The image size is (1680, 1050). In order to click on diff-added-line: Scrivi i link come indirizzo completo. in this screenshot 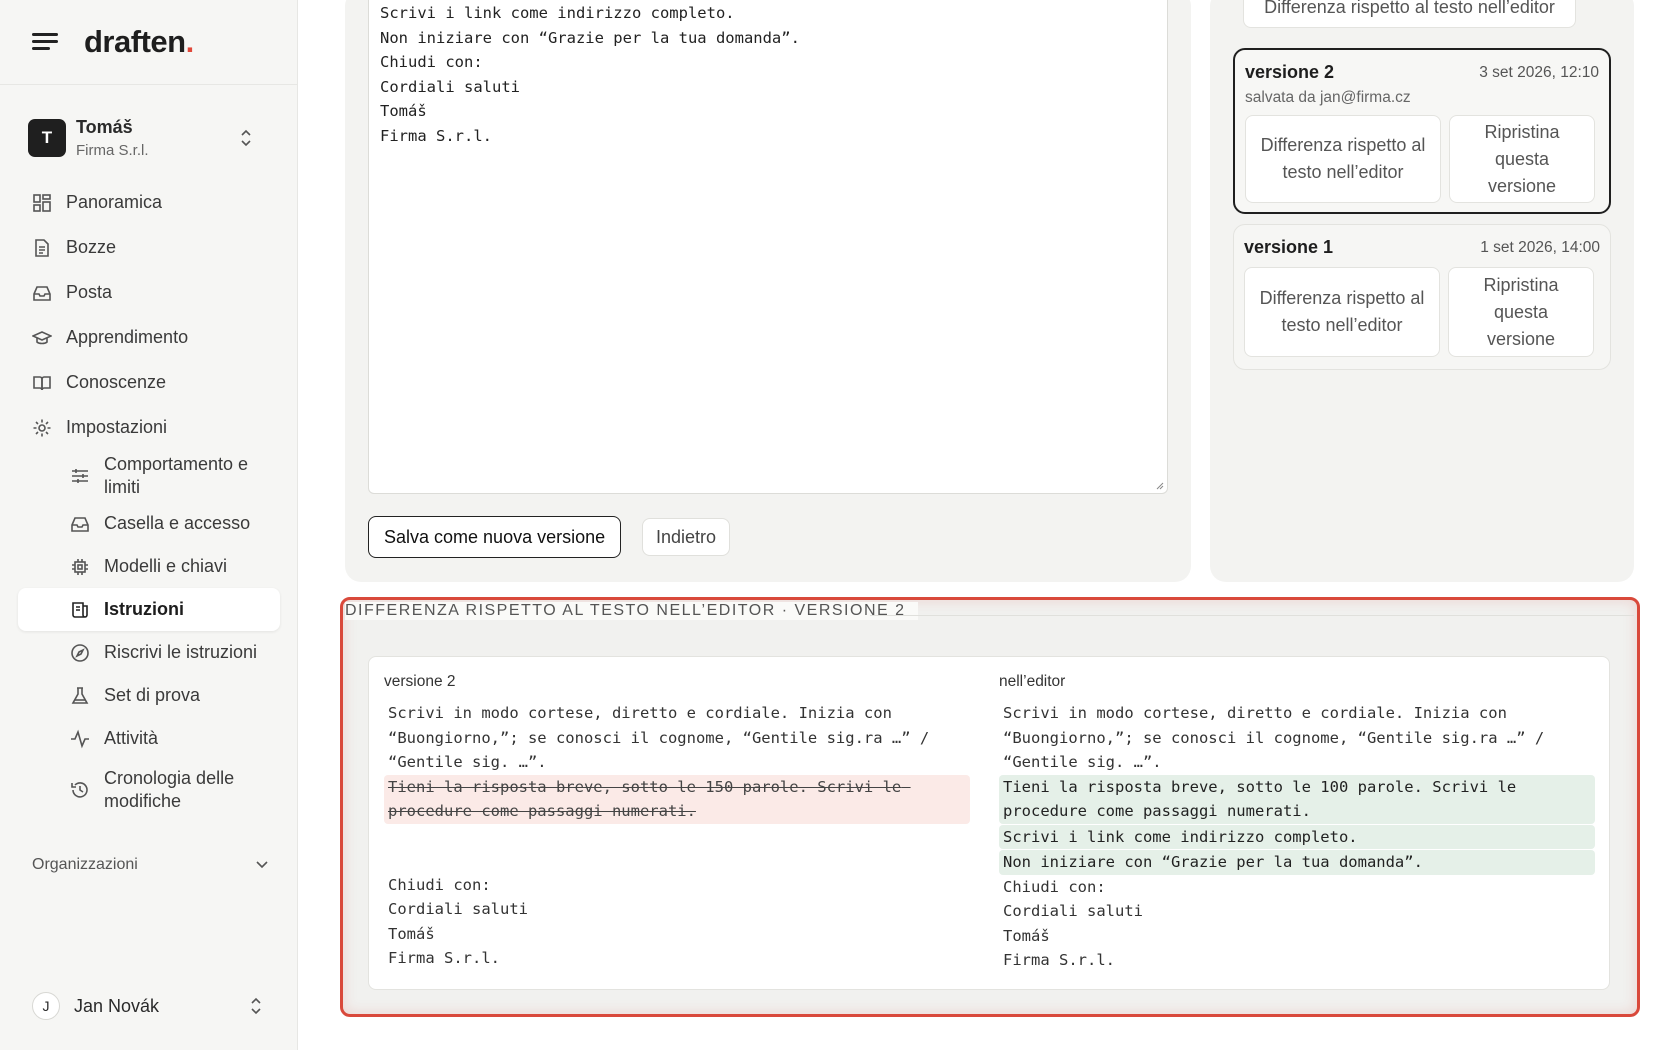, I will do `click(1297, 836)`.